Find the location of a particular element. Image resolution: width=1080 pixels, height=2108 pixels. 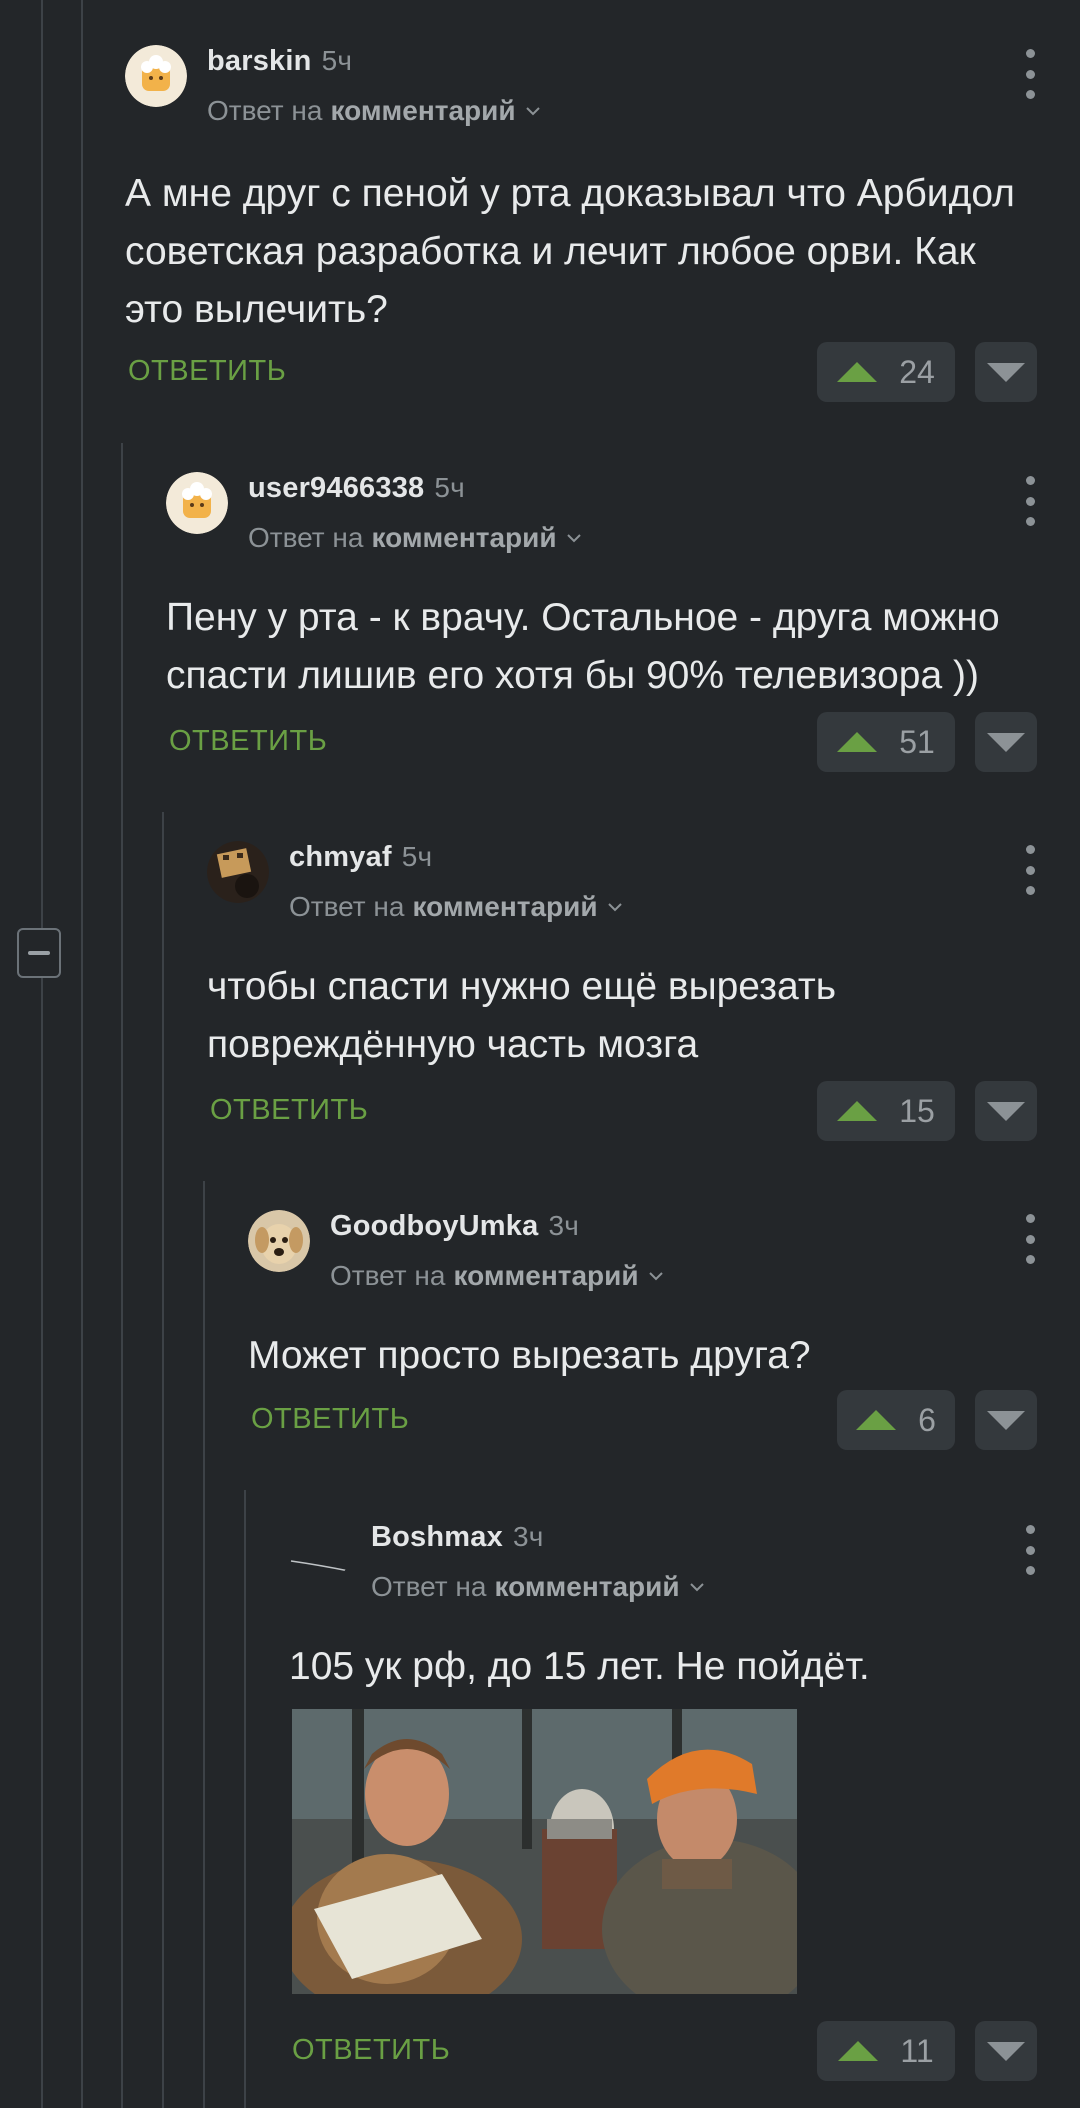

rating: 51 is located at coordinates (917, 741).